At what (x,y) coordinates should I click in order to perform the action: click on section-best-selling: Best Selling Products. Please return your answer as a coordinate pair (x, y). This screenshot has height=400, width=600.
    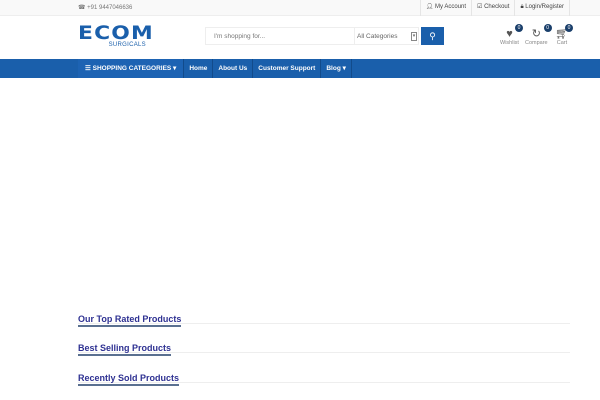
    Looking at the image, I should click on (324, 347).